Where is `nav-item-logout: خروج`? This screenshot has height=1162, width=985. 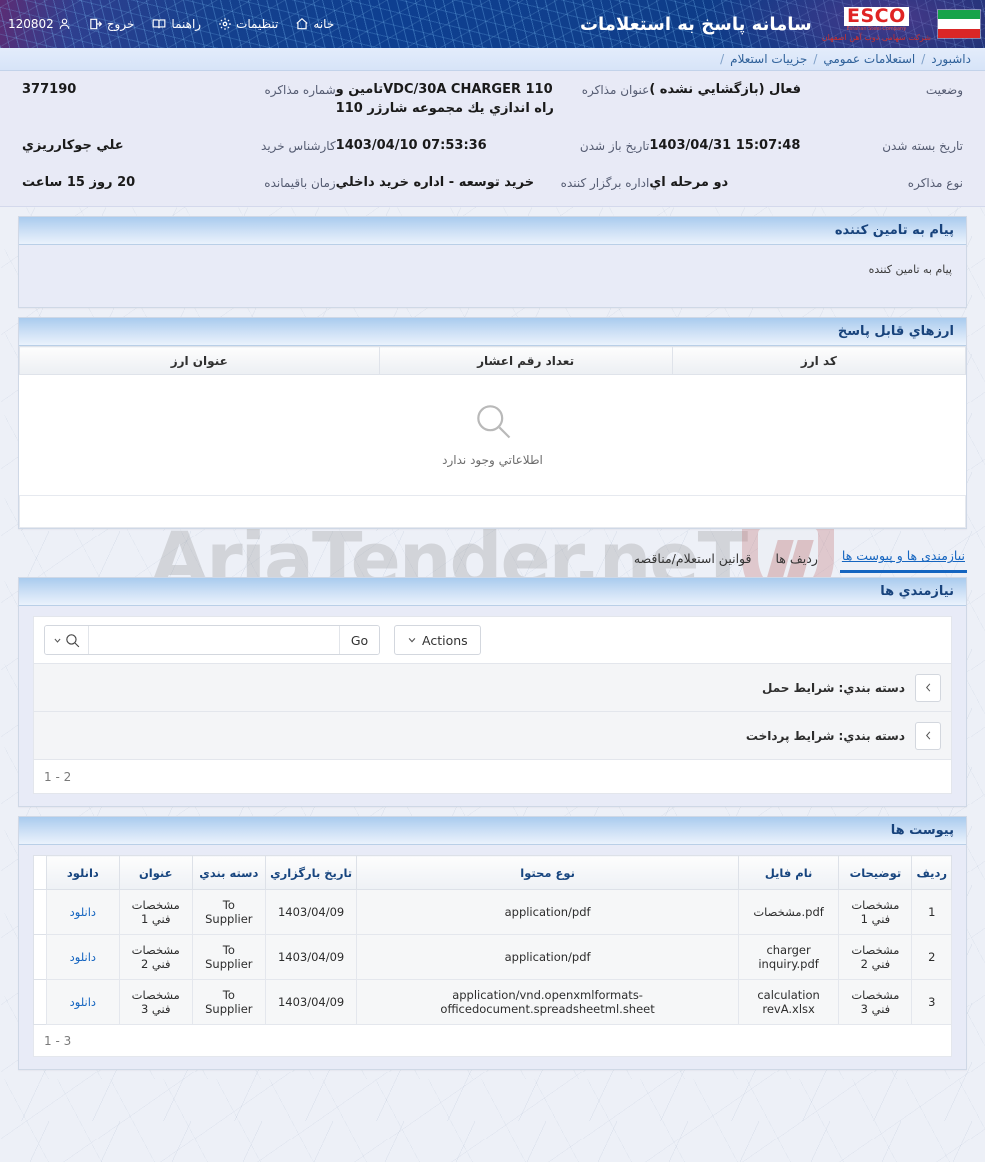
nav-item-logout: خروج is located at coordinates (111, 24).